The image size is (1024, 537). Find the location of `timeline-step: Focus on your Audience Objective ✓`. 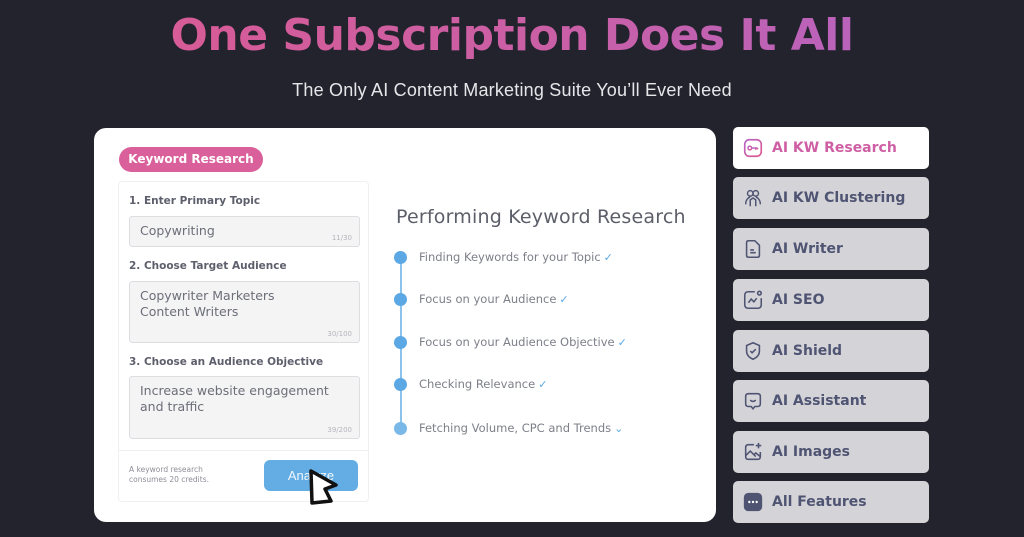

timeline-step: Focus on your Audience Objective ✓ is located at coordinates (554, 342).